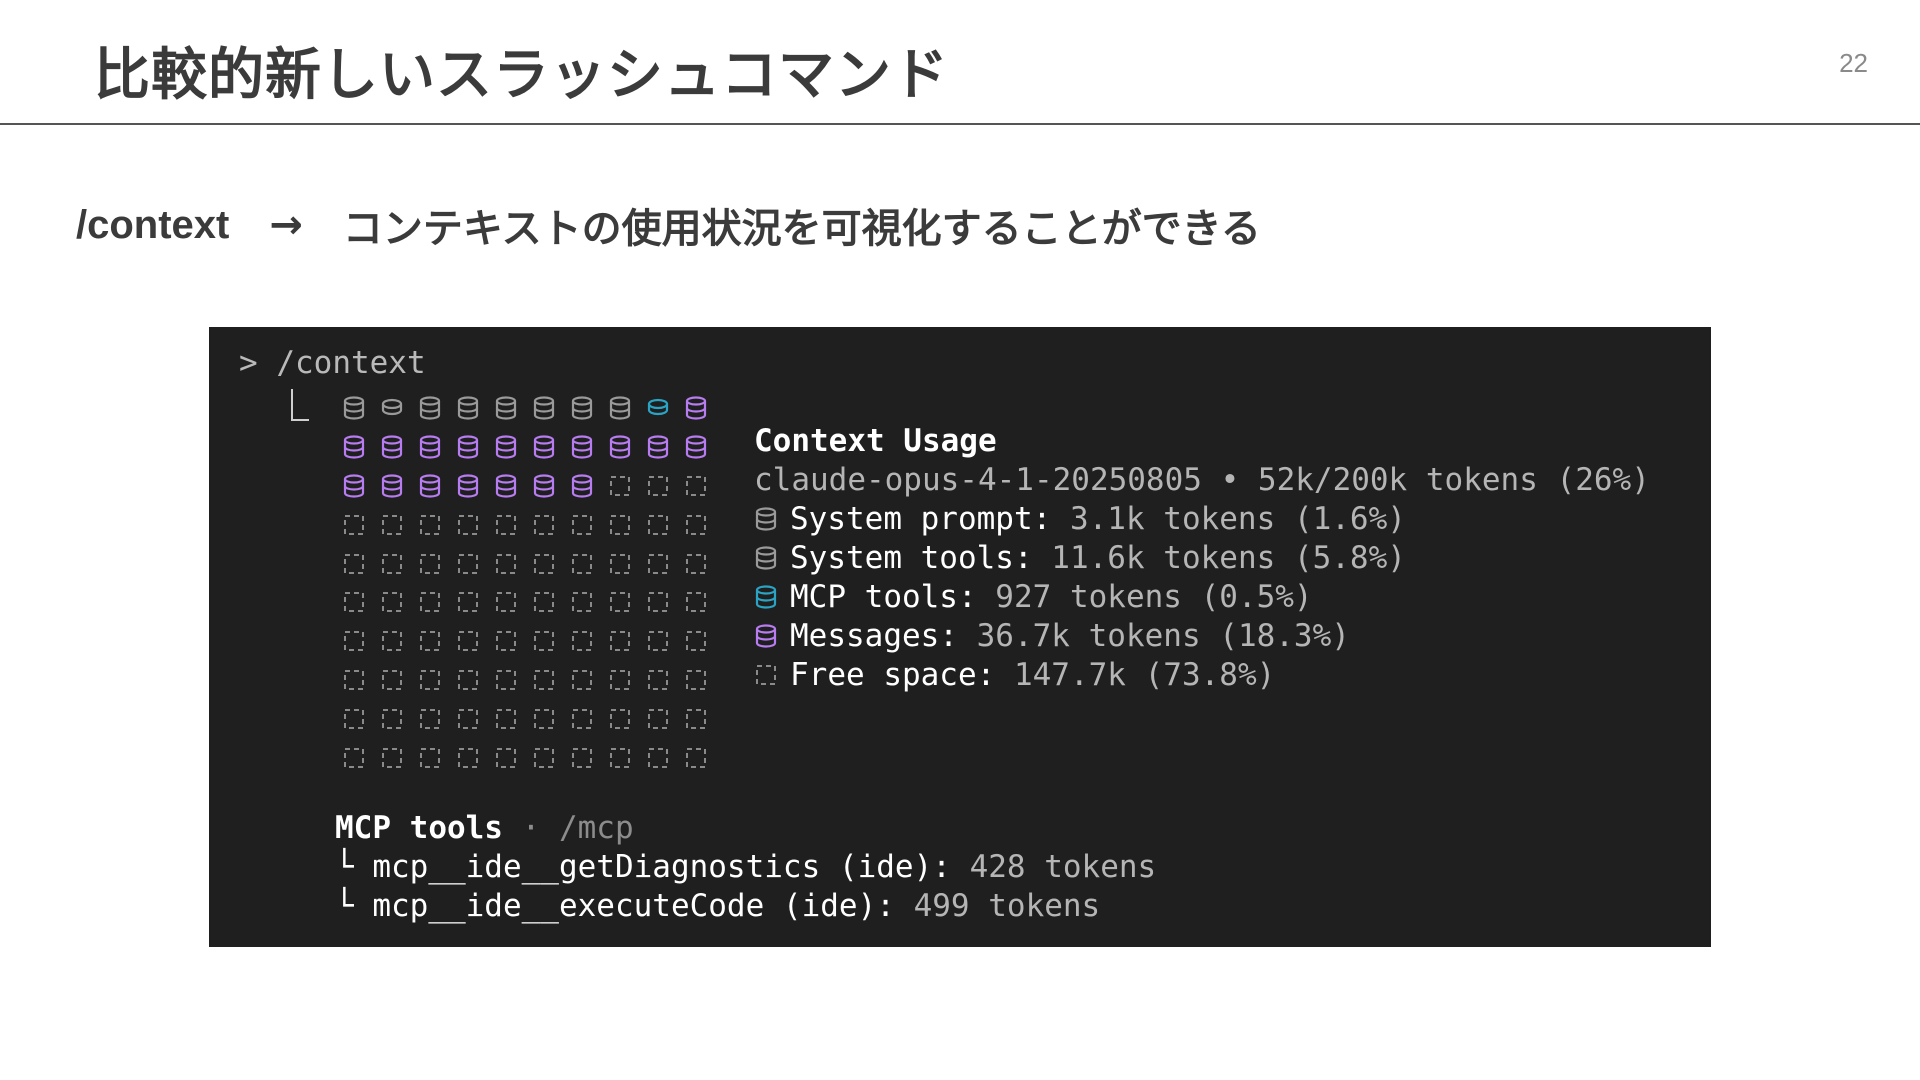  I want to click on context-usage-grid, so click(525, 583).